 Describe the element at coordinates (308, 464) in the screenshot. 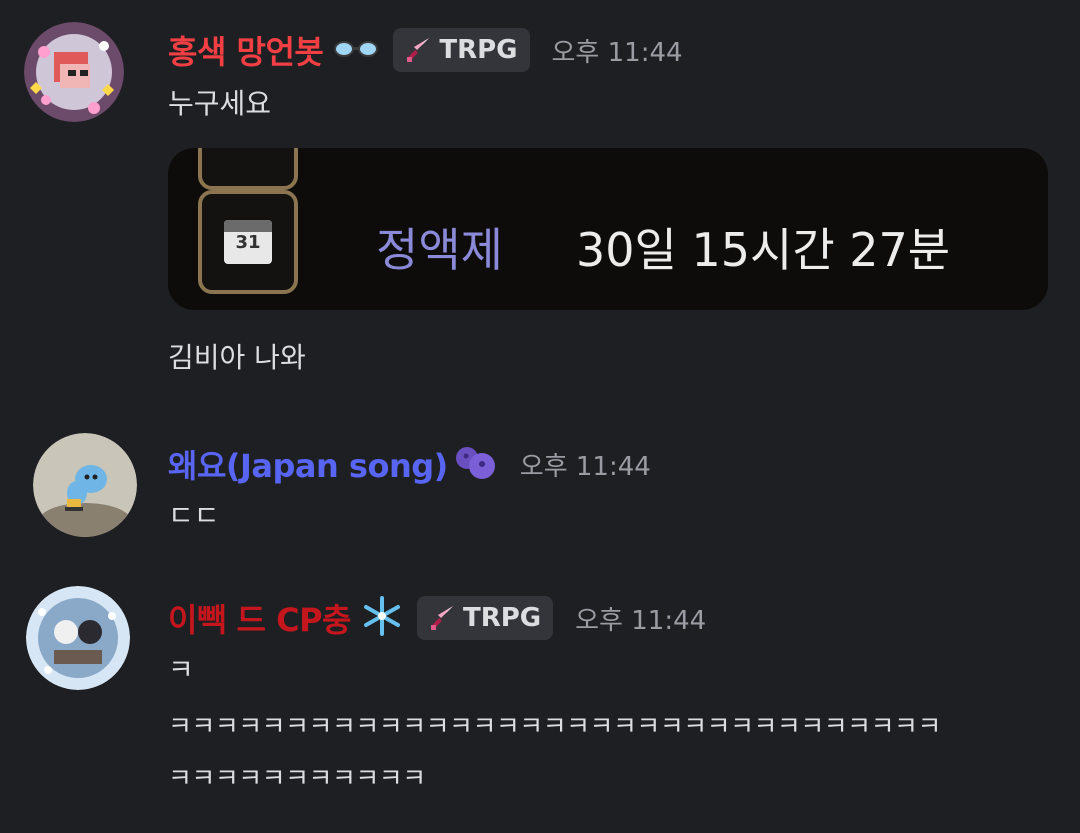

I see `username: 왜요(Japan song)` at that location.